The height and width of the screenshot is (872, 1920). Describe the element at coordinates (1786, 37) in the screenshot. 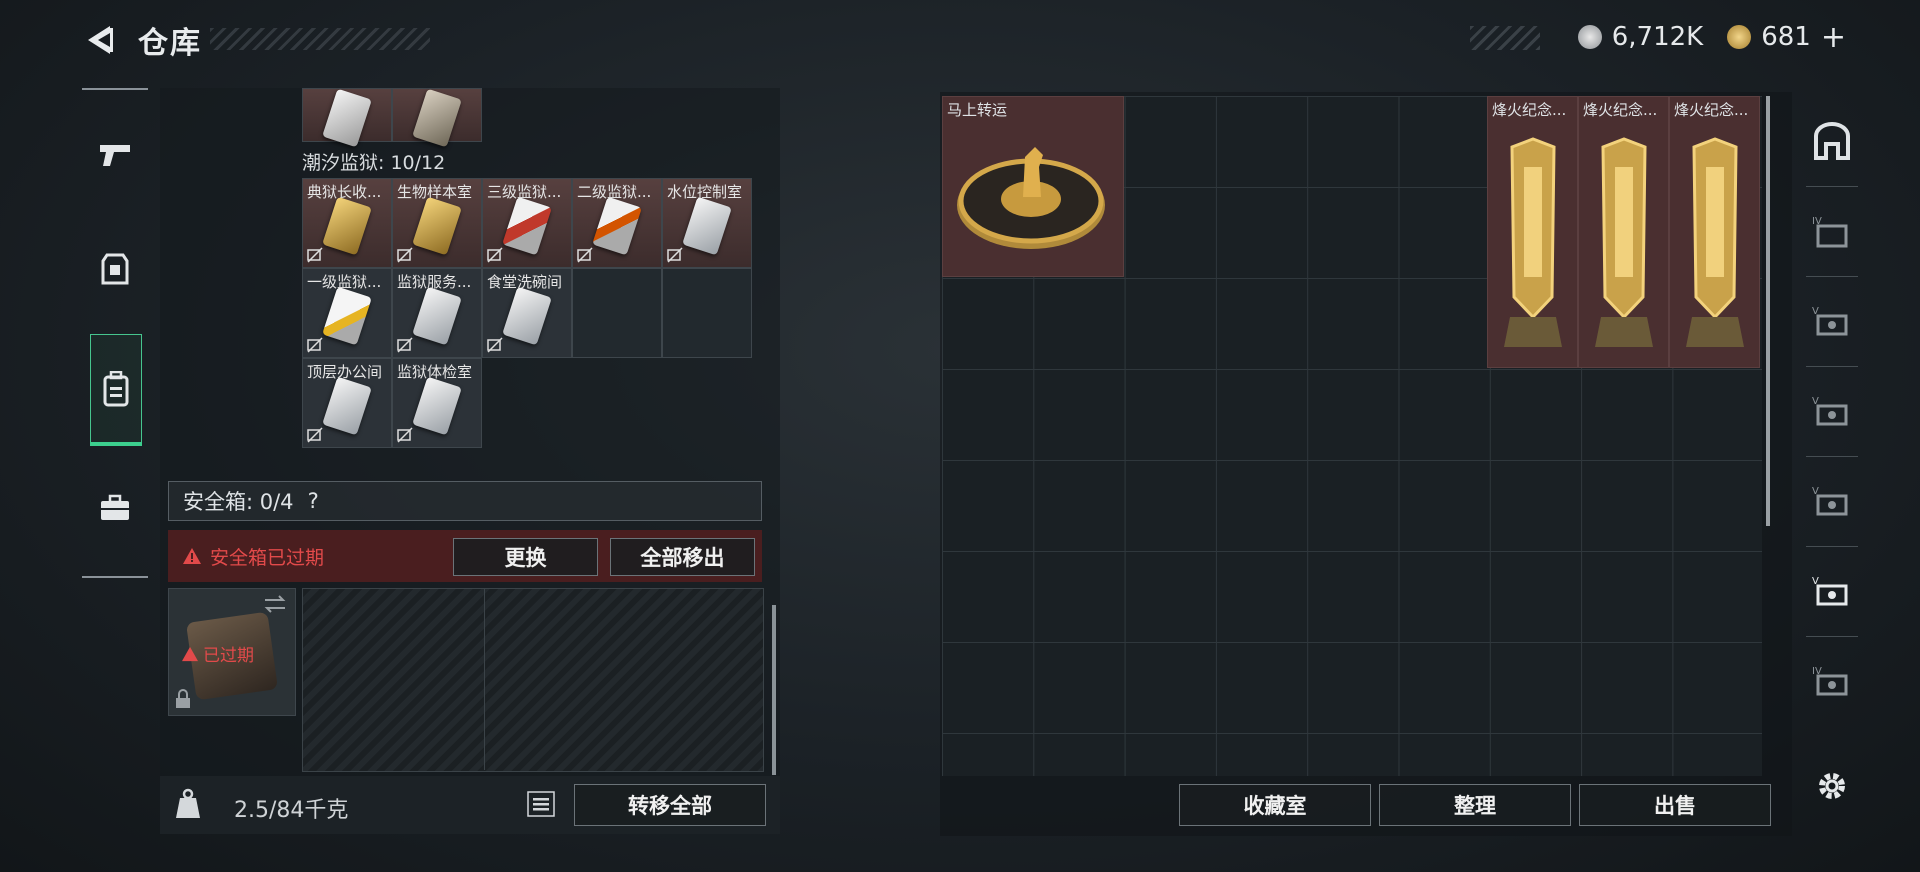

I see `gold-amount: 681` at that location.